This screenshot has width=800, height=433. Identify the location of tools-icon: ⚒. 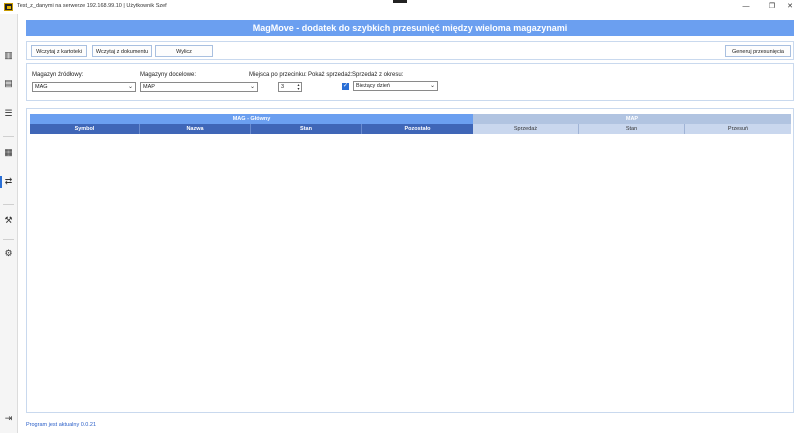
(8, 220).